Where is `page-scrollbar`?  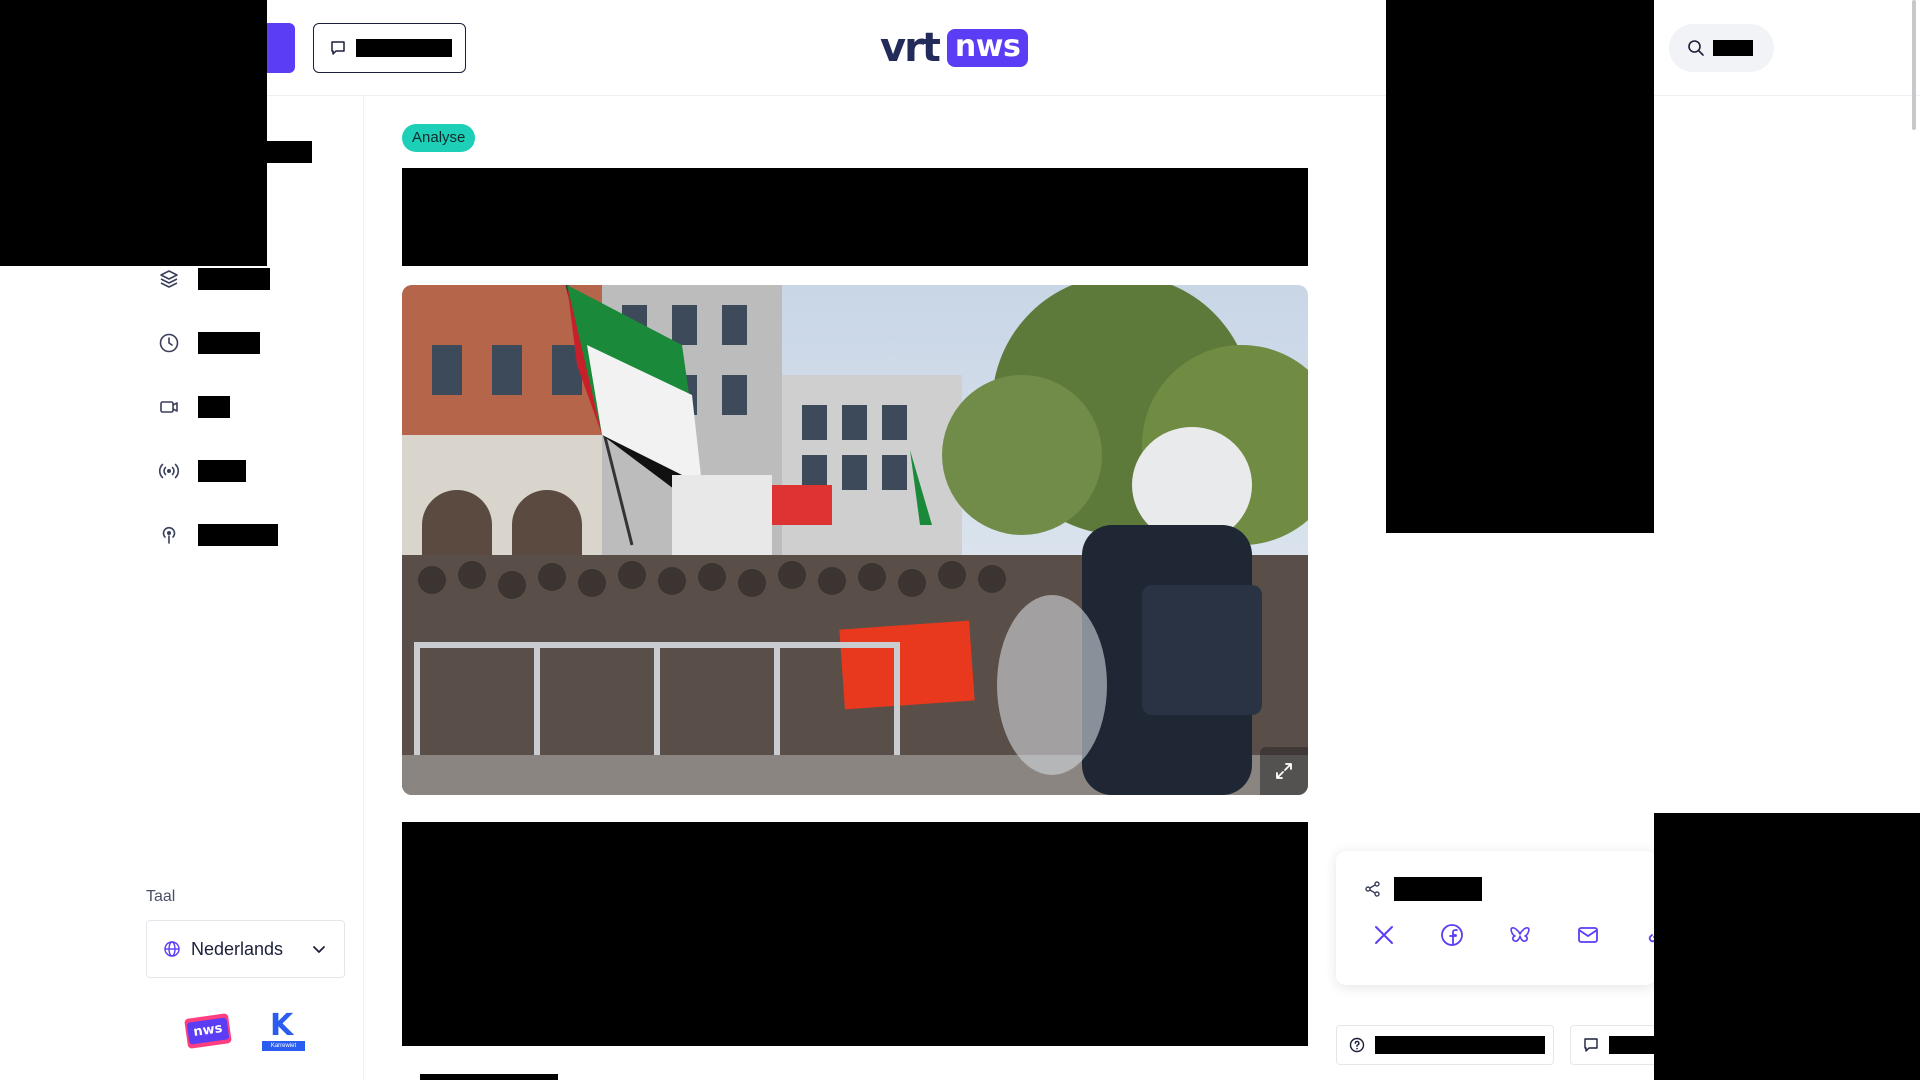 page-scrollbar is located at coordinates (1914, 65).